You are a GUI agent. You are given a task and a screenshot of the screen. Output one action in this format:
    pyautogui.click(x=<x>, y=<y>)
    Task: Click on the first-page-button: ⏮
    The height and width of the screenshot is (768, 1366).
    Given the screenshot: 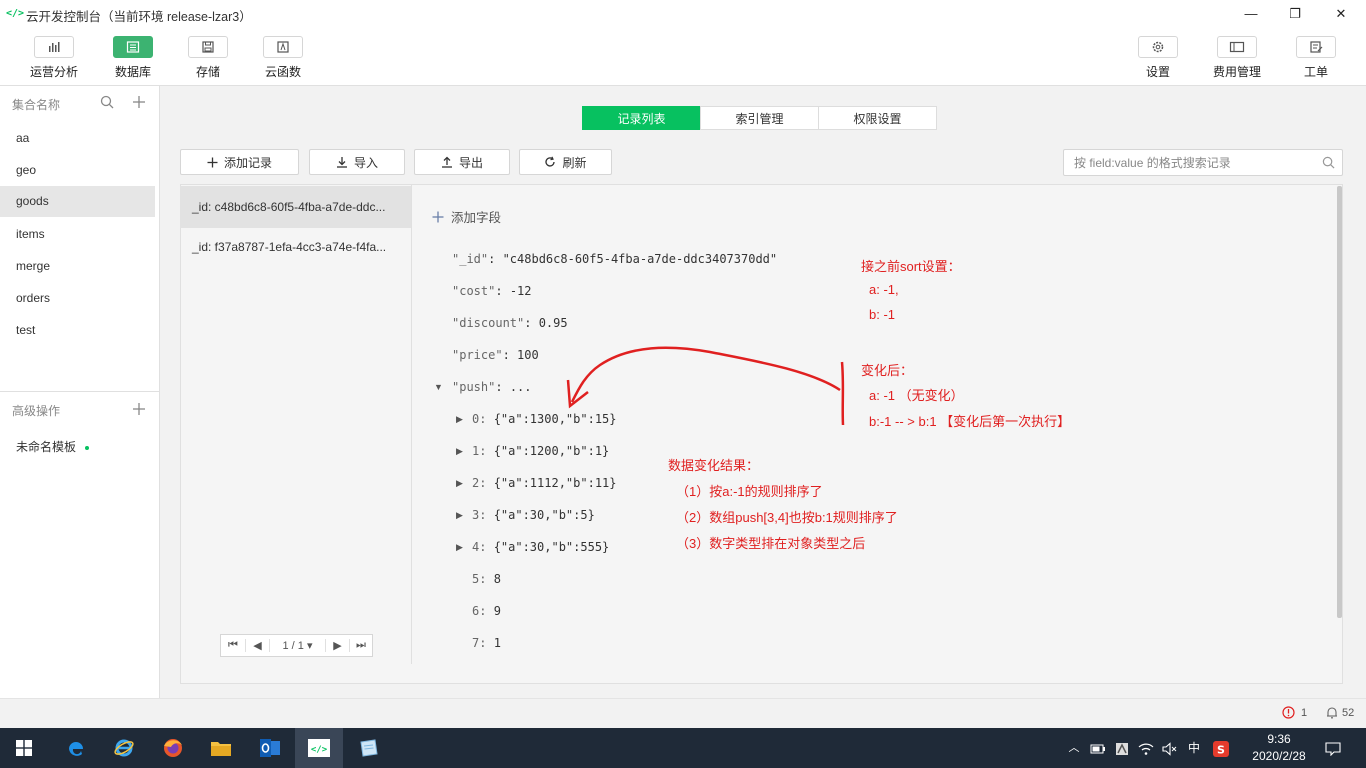 What is the action you would take?
    pyautogui.click(x=233, y=645)
    